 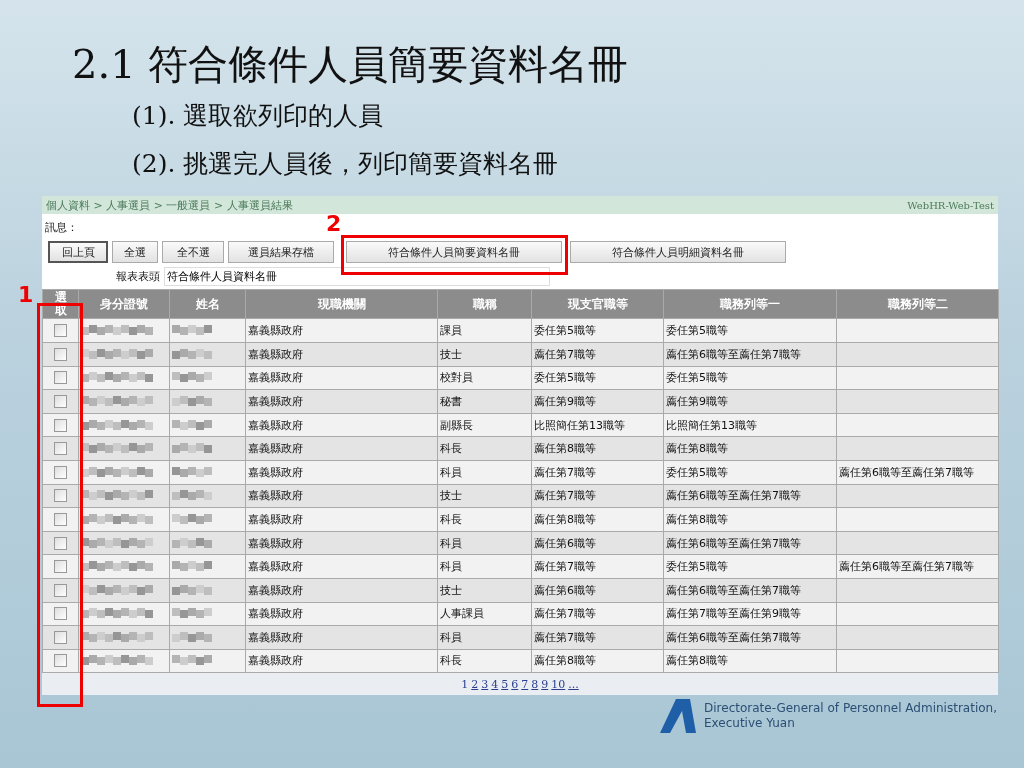 I want to click on column-header: 職務列等一, so click(x=750, y=304).